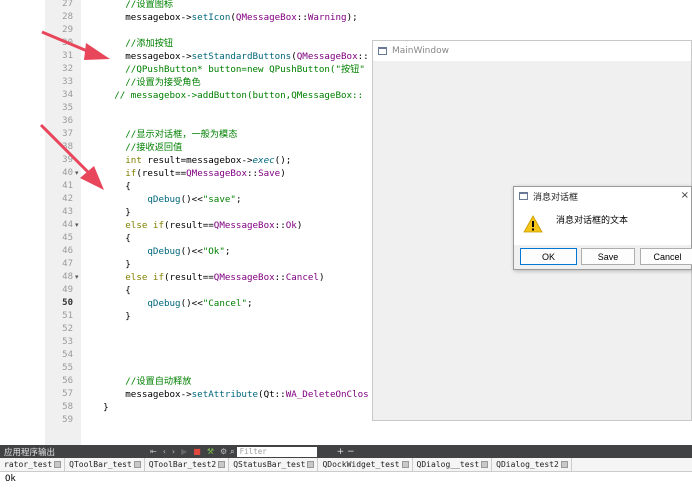 The width and height of the screenshot is (692, 503). What do you see at coordinates (67, 277) in the screenshot?
I see `line-number: 48` at bounding box center [67, 277].